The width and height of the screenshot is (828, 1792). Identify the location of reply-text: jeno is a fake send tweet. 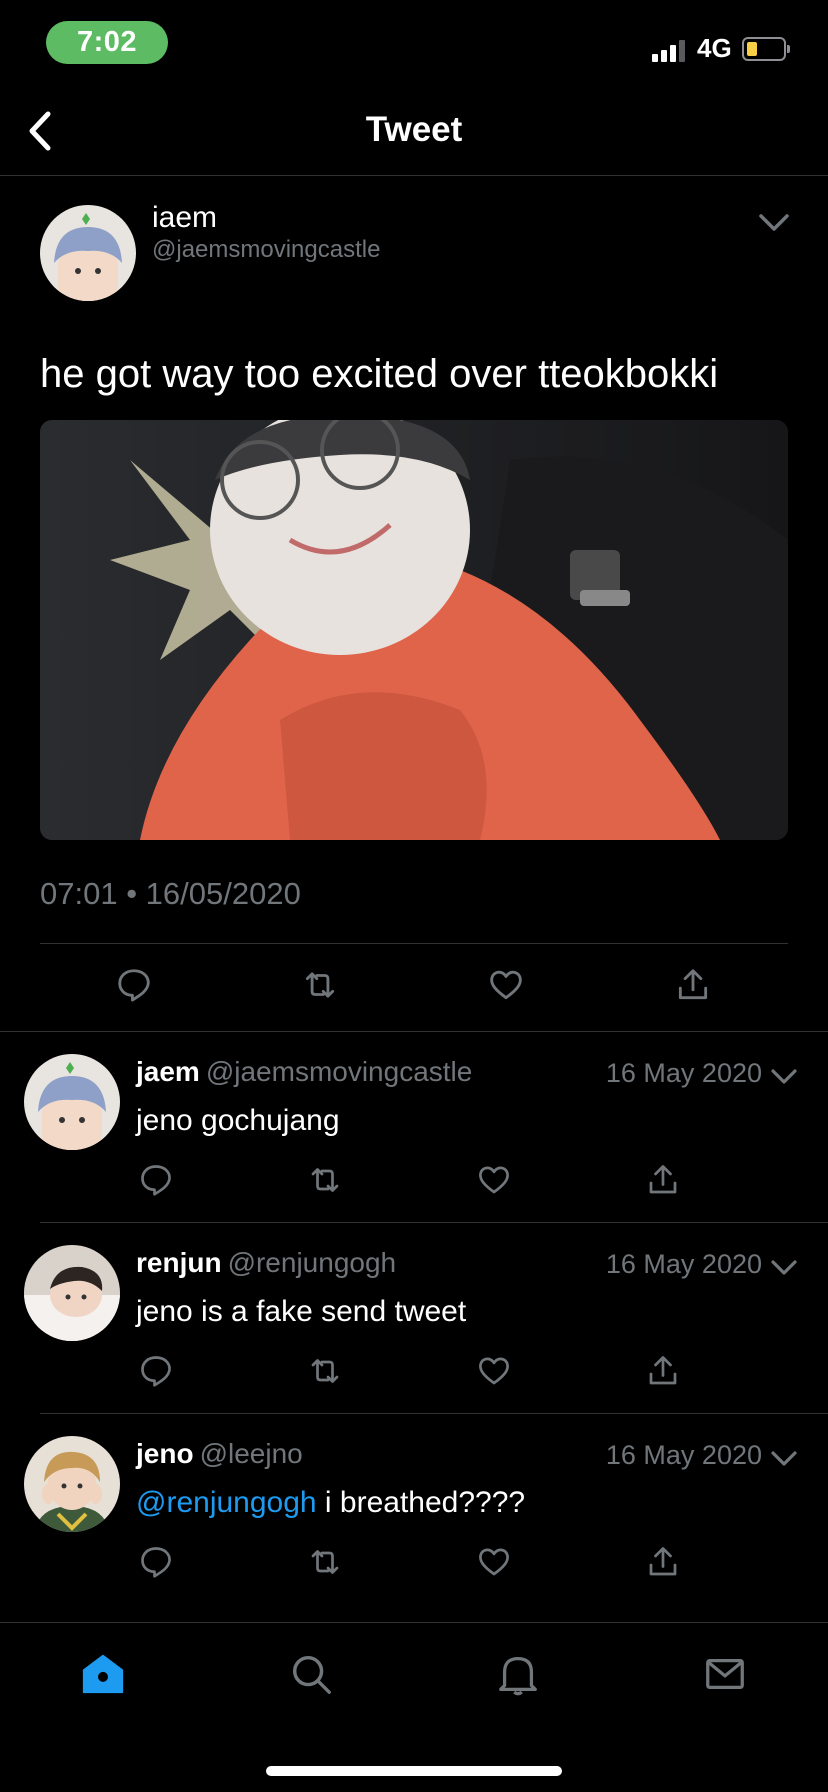
(301, 1312).